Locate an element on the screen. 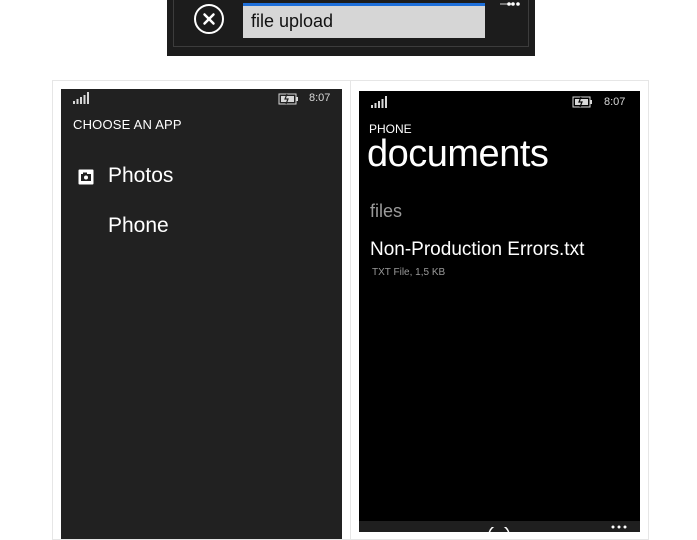  page-title: documents is located at coordinates (458, 154).